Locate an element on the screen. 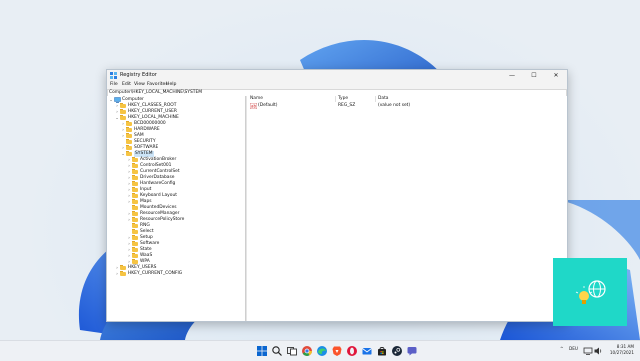 Image resolution: width=640 pixels, height=361 pixels. column-header-type: Type is located at coordinates (343, 99).